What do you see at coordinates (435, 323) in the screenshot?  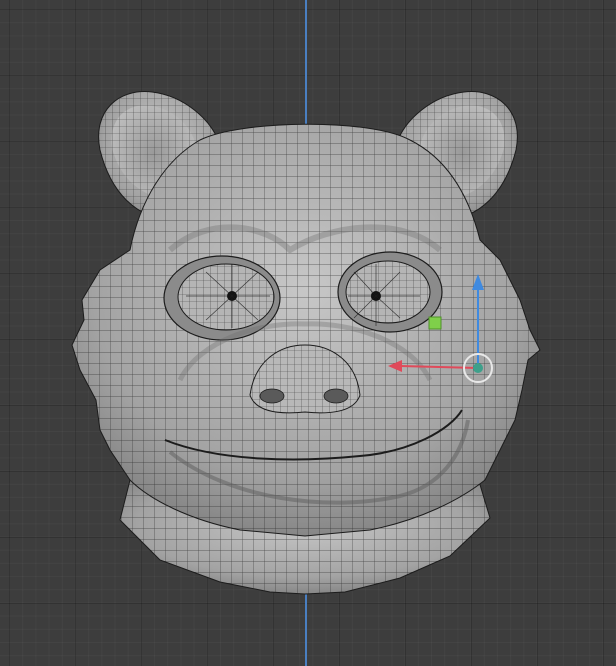 I see `plane-handle` at bounding box center [435, 323].